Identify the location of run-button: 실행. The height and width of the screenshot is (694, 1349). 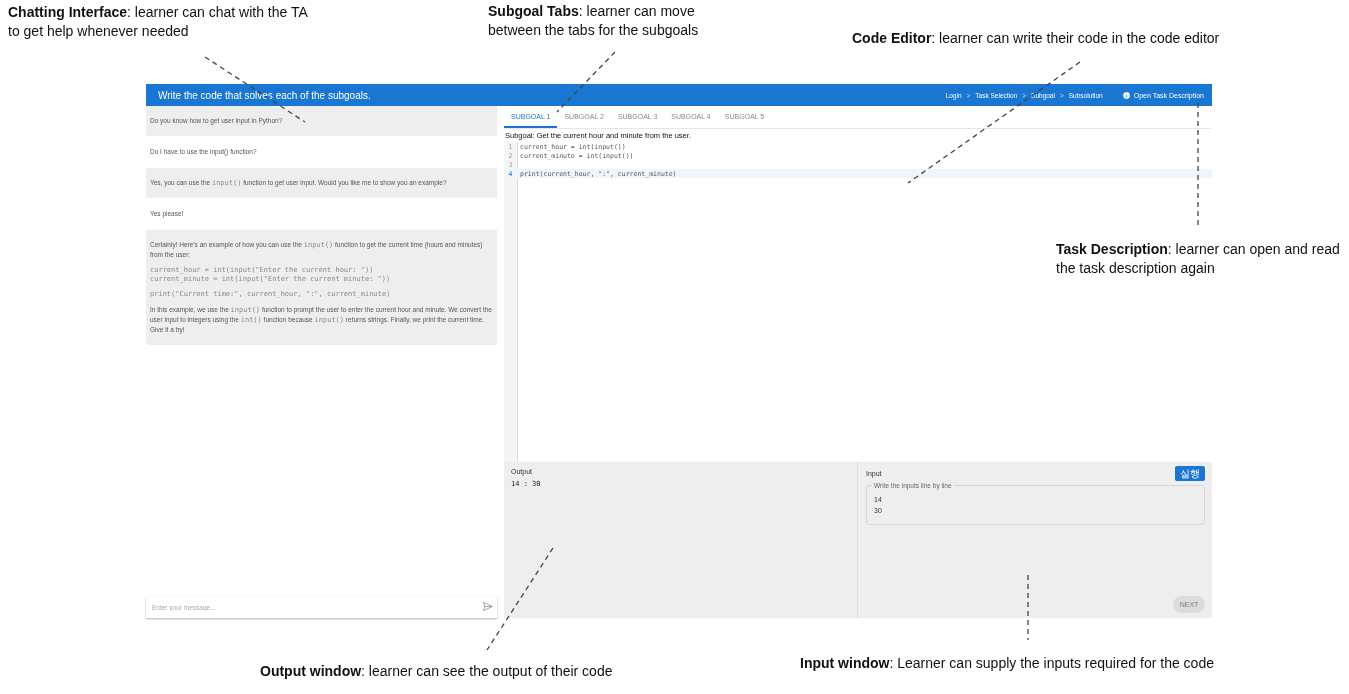
(1190, 473).